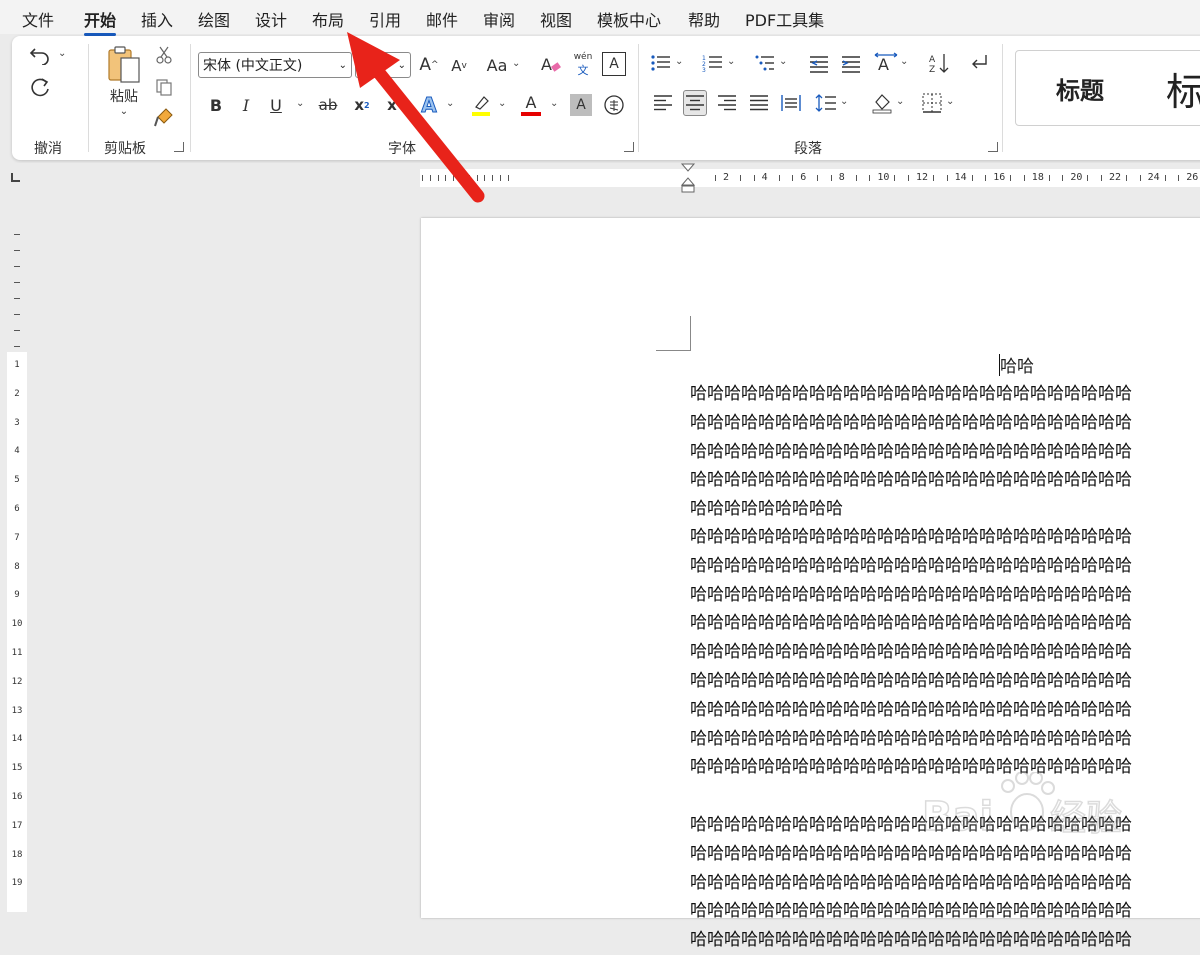  What do you see at coordinates (246, 105) in the screenshot?
I see `italic-button: I` at bounding box center [246, 105].